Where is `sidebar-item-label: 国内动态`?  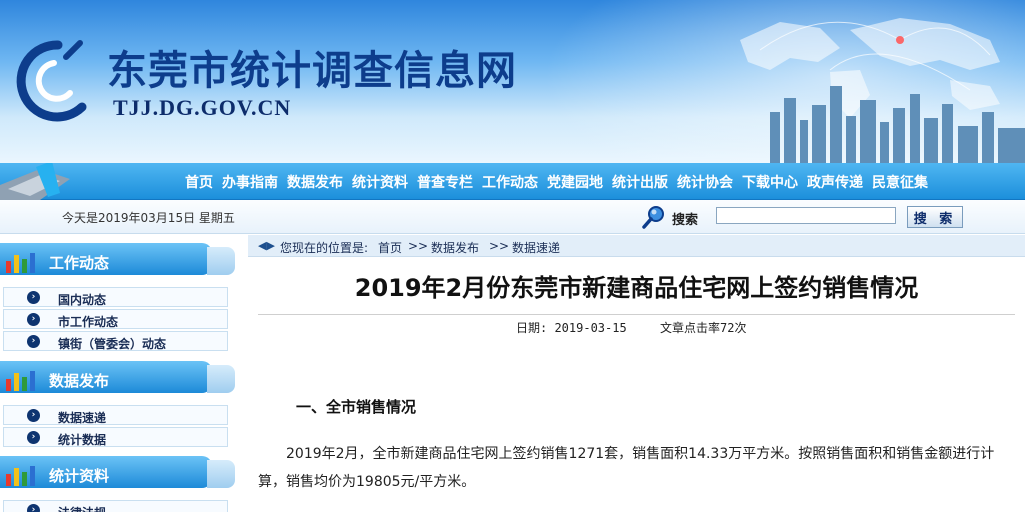
sidebar-item-label: 国内动态 is located at coordinates (82, 300).